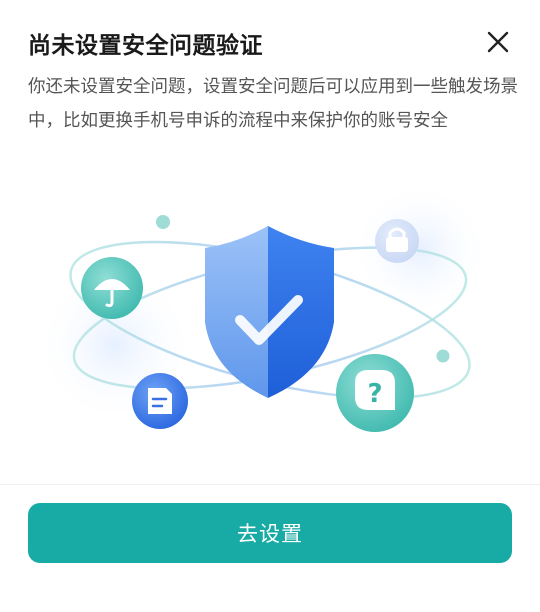  What do you see at coordinates (160, 401) in the screenshot?
I see `document-icon` at bounding box center [160, 401].